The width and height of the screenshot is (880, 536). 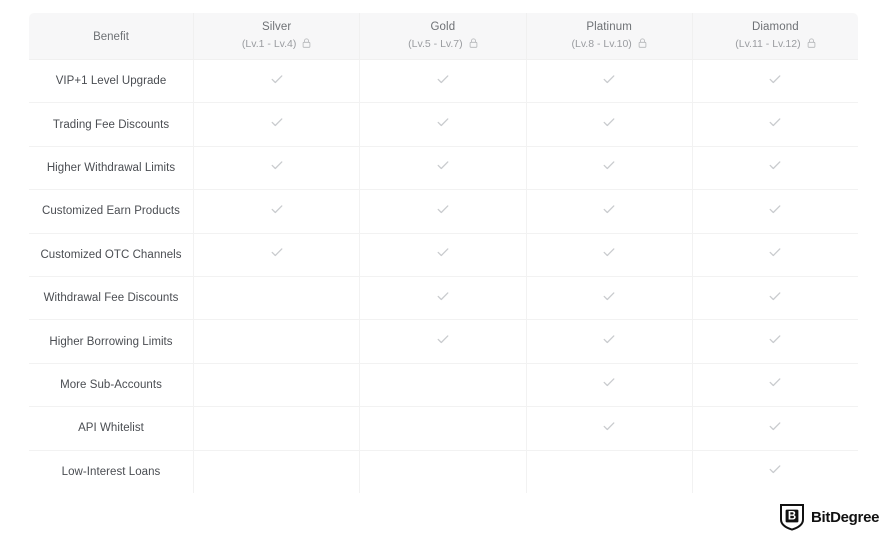 What do you see at coordinates (111, 471) in the screenshot?
I see `benefit-label: Low-Interest Loans` at bounding box center [111, 471].